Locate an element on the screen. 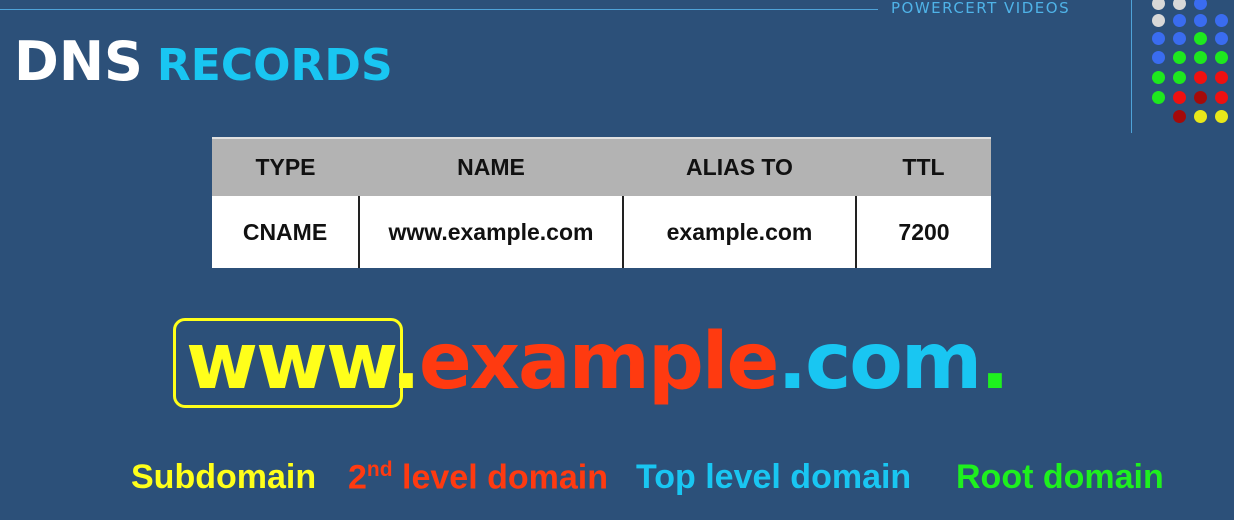 The image size is (1234, 520). cell-type: CNAME is located at coordinates (285, 232).